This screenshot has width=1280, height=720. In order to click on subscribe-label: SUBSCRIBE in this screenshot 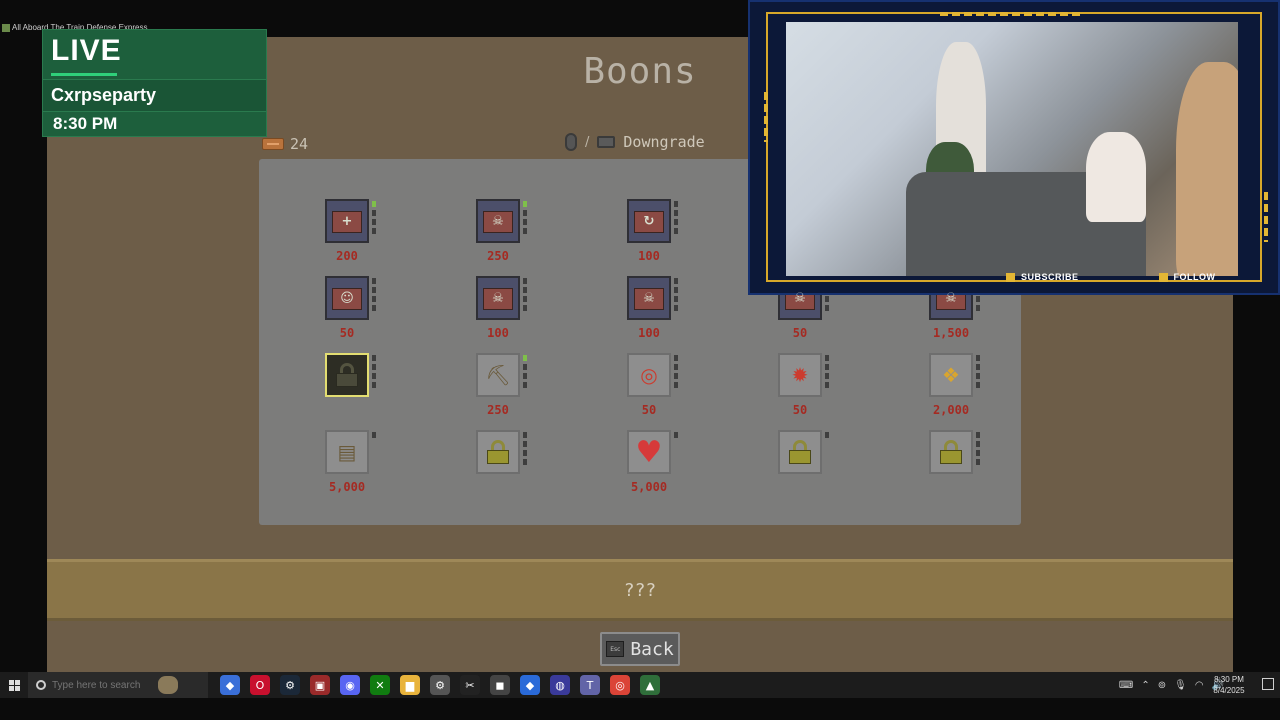, I will do `click(1042, 277)`.